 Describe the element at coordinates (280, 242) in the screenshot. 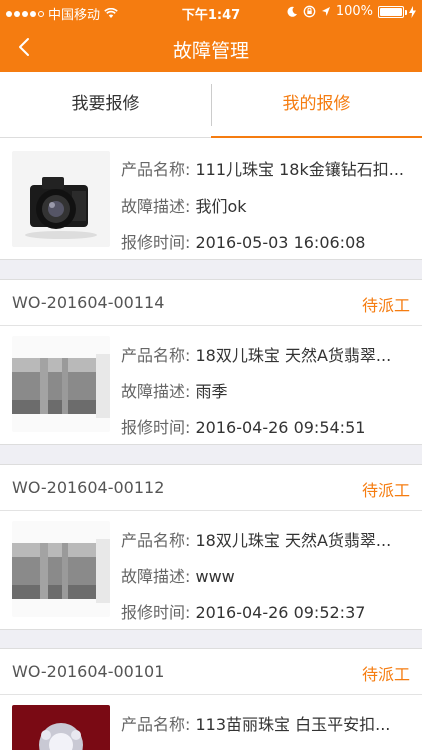

I see `repair-time-value: 2016-05-03 16:06:08` at that location.